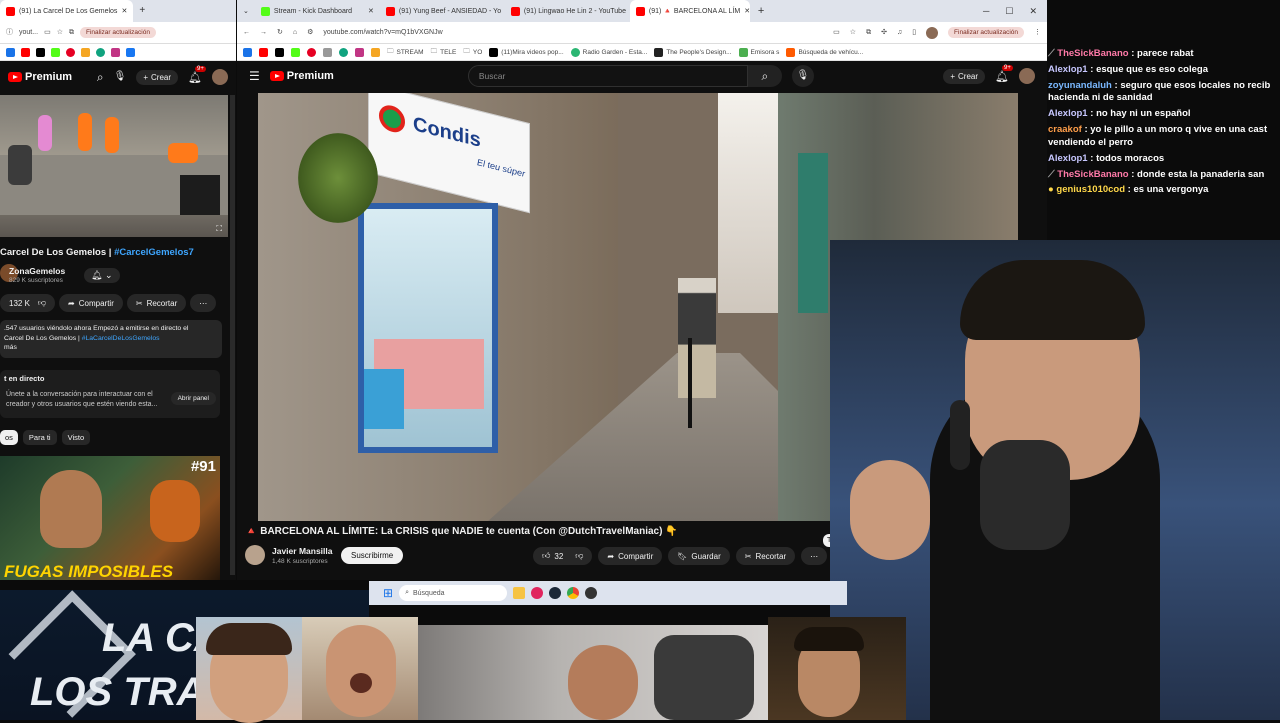  Describe the element at coordinates (453, 593) in the screenshot. I see `taskbar-search-input: ⌕ Búsqueda` at that location.